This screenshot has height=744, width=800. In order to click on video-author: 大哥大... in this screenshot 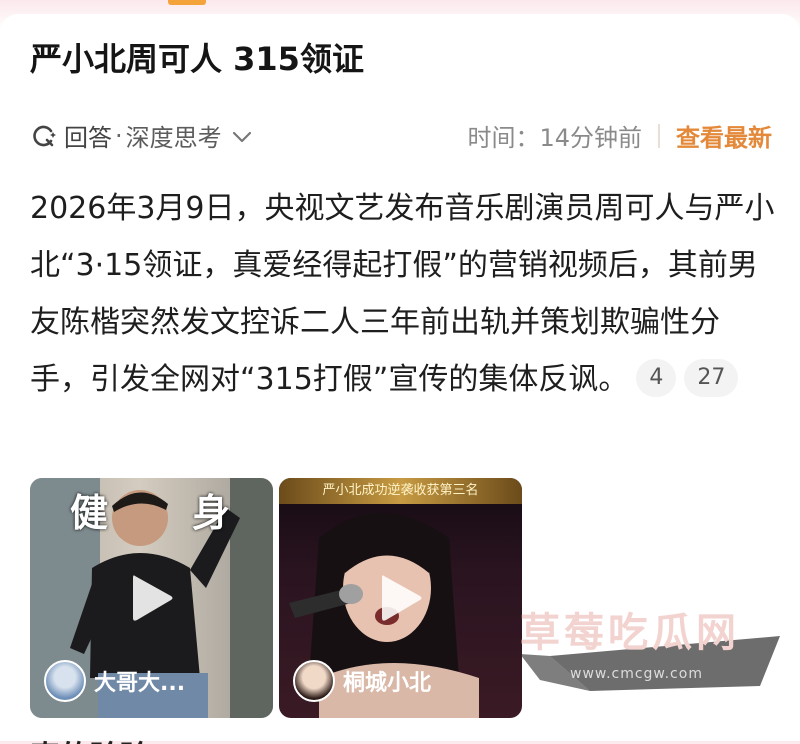, I will do `click(114, 681)`.